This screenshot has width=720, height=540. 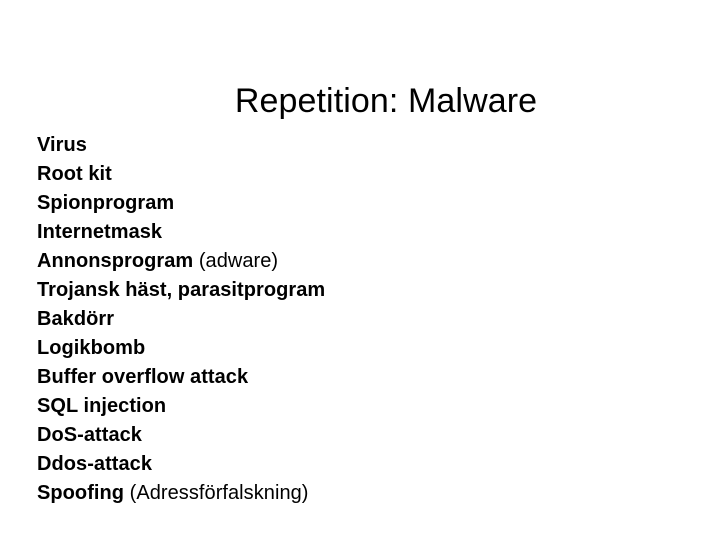 What do you see at coordinates (62, 145) in the screenshot?
I see `list-item-term: Virus` at bounding box center [62, 145].